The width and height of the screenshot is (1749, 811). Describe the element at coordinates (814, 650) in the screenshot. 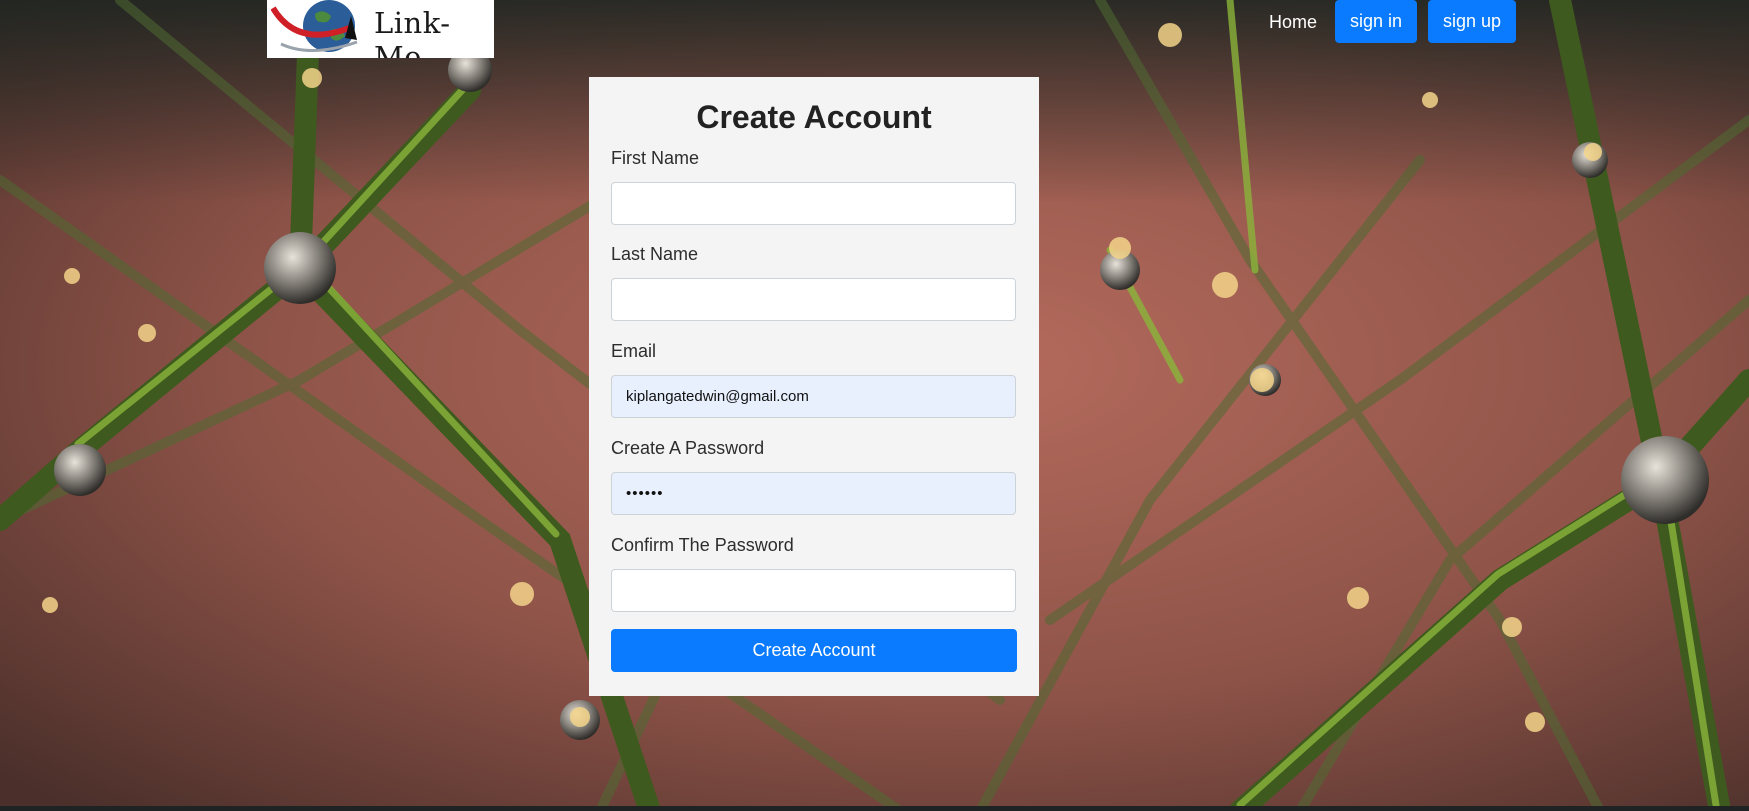

I see `create-account-button: Create Account` at that location.